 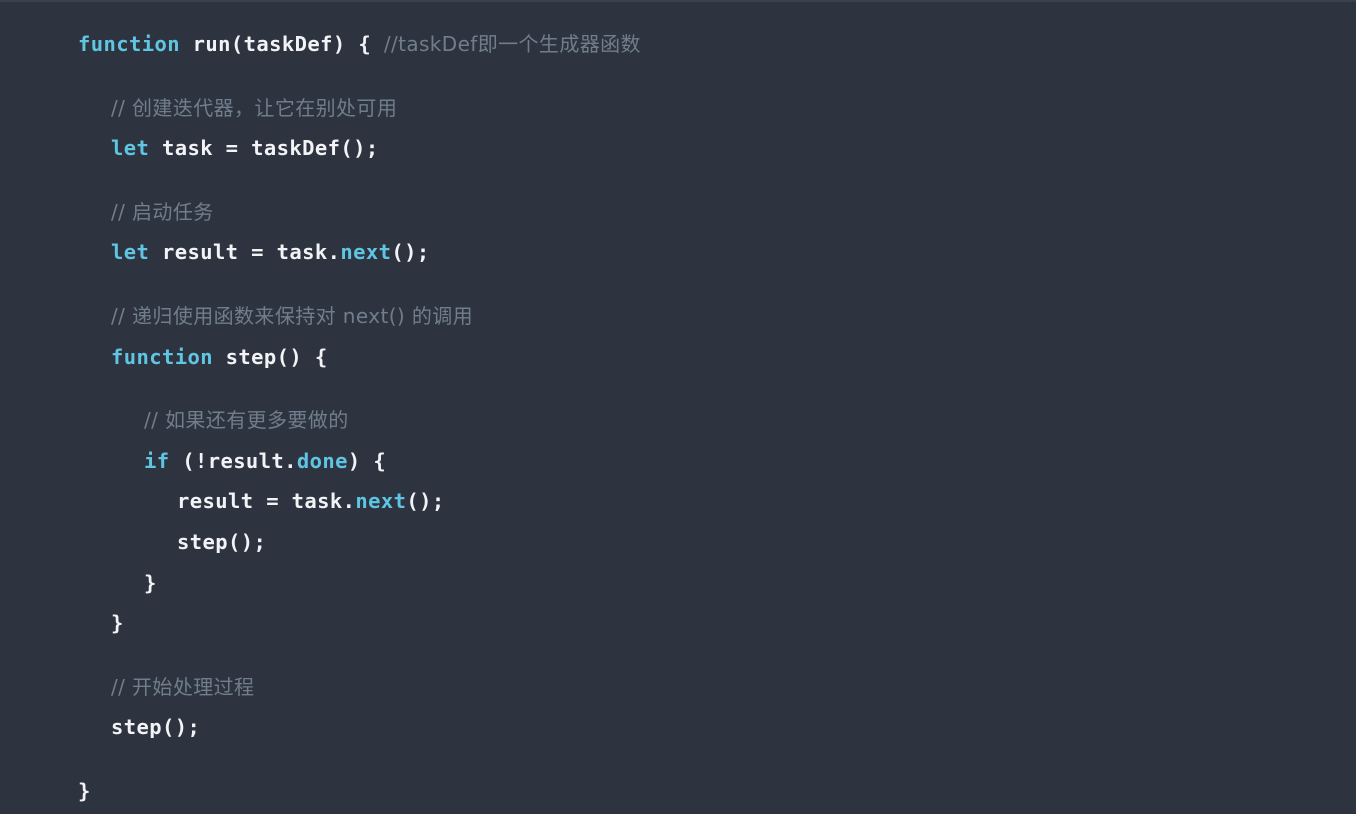 What do you see at coordinates (281, 44) in the screenshot?
I see `code-token-plain: run(taskDef) {` at bounding box center [281, 44].